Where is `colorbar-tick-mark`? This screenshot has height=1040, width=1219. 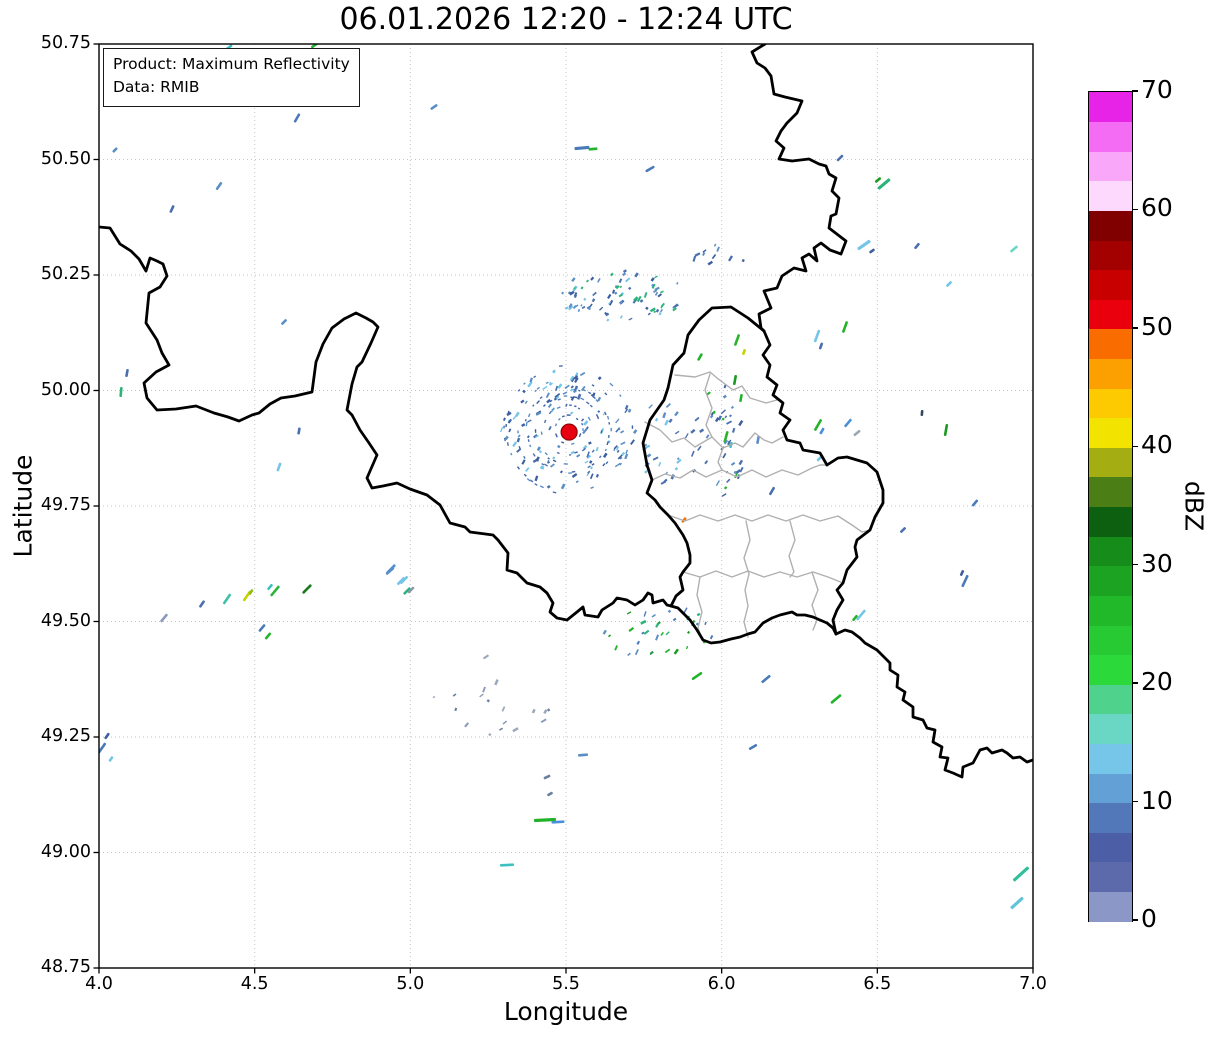 colorbar-tick-mark is located at coordinates (1135, 446).